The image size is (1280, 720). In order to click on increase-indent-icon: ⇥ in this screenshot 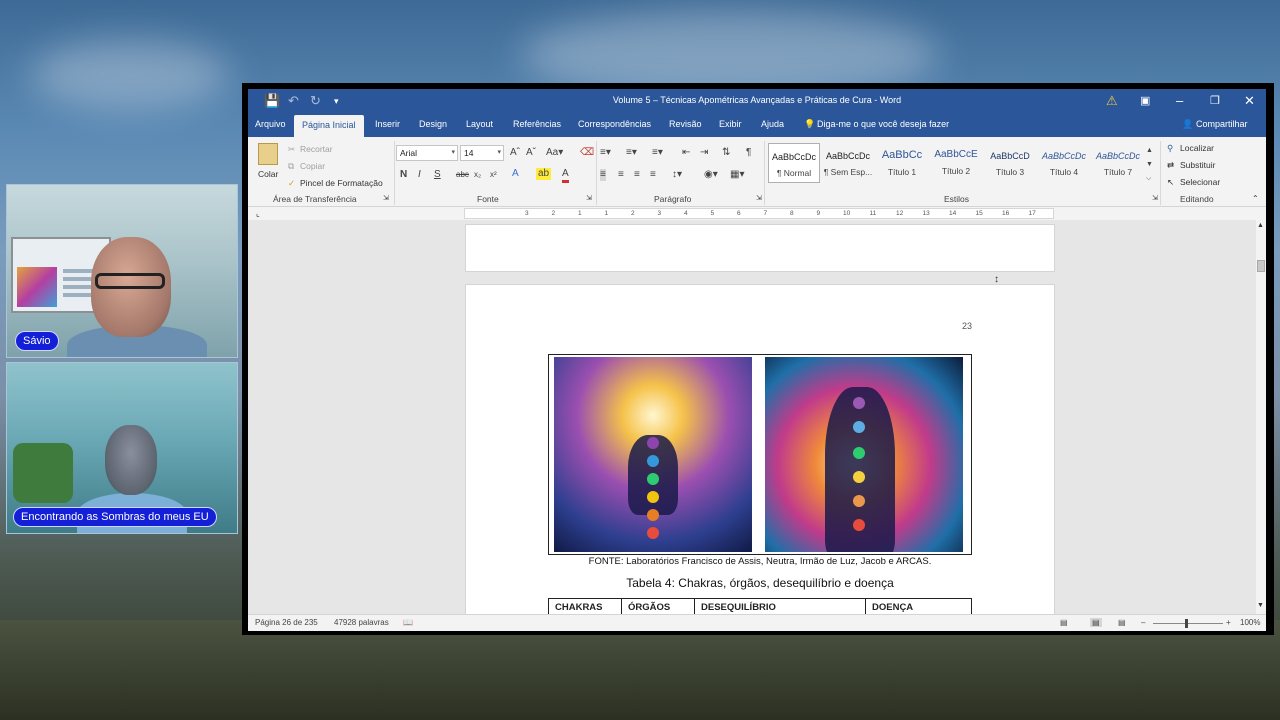, I will do `click(704, 153)`.